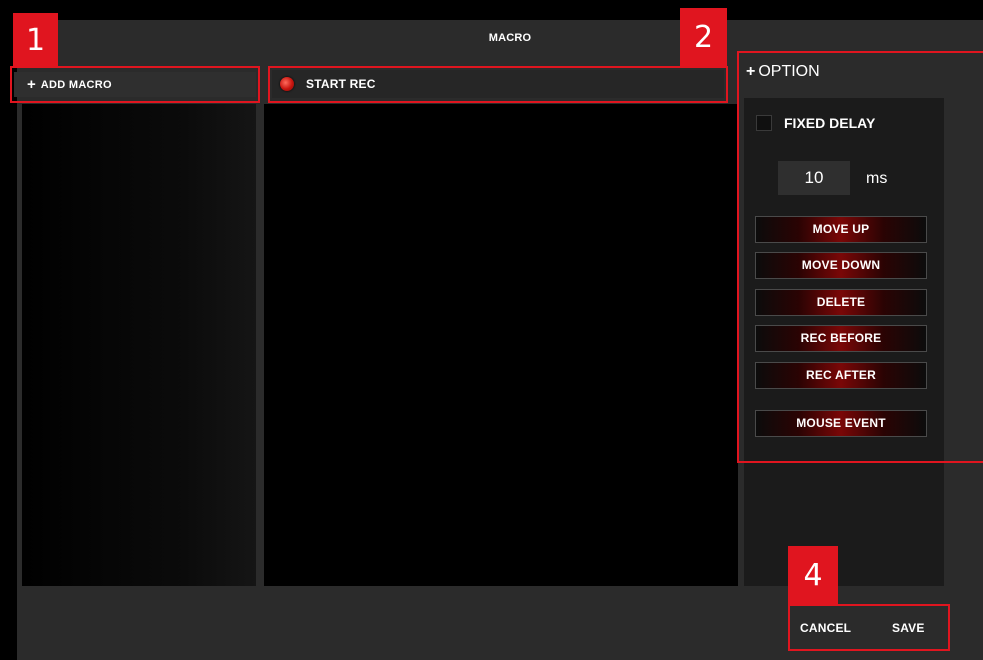 The height and width of the screenshot is (660, 983). I want to click on annotation-badge-1: 1, so click(35, 40).